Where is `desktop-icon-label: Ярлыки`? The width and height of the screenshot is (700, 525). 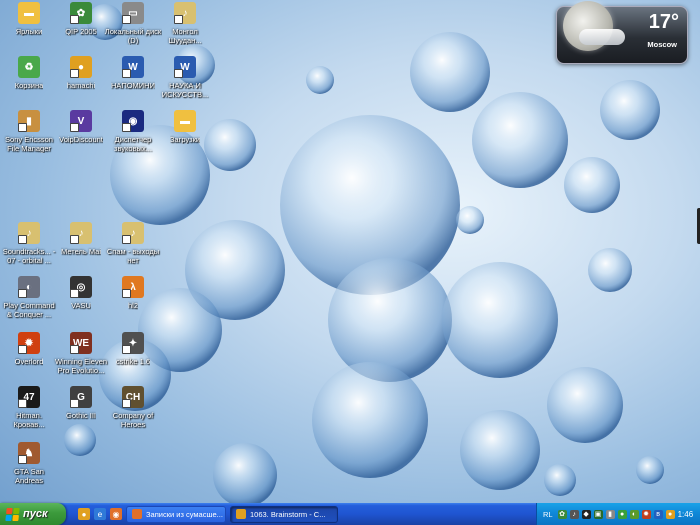
desktop-icon-label: Ярлыки is located at coordinates (29, 31).